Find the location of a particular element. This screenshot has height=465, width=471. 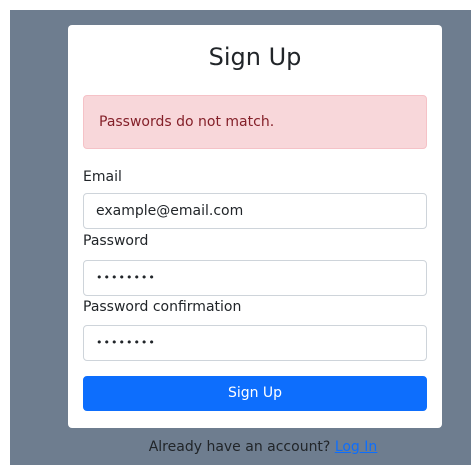

password-field: •••••••• is located at coordinates (255, 278).